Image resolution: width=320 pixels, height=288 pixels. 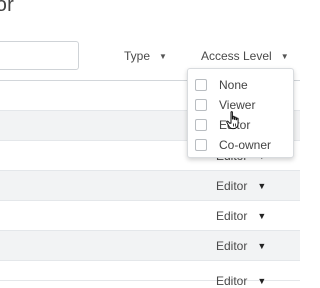 I want to click on access-level-filter-label: Access Level, so click(x=236, y=56).